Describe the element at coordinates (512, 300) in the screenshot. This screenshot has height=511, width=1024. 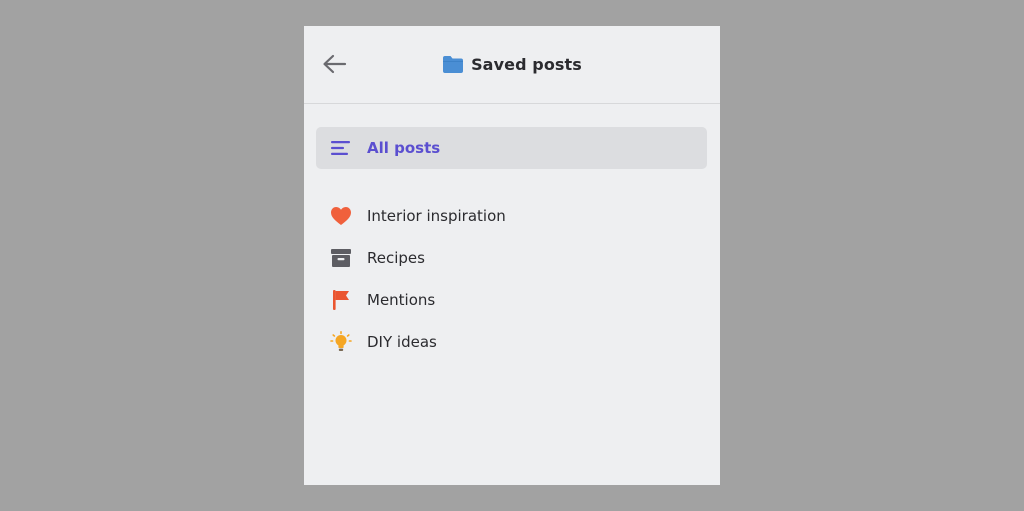
I see `collection-mentions: Mentions` at that location.